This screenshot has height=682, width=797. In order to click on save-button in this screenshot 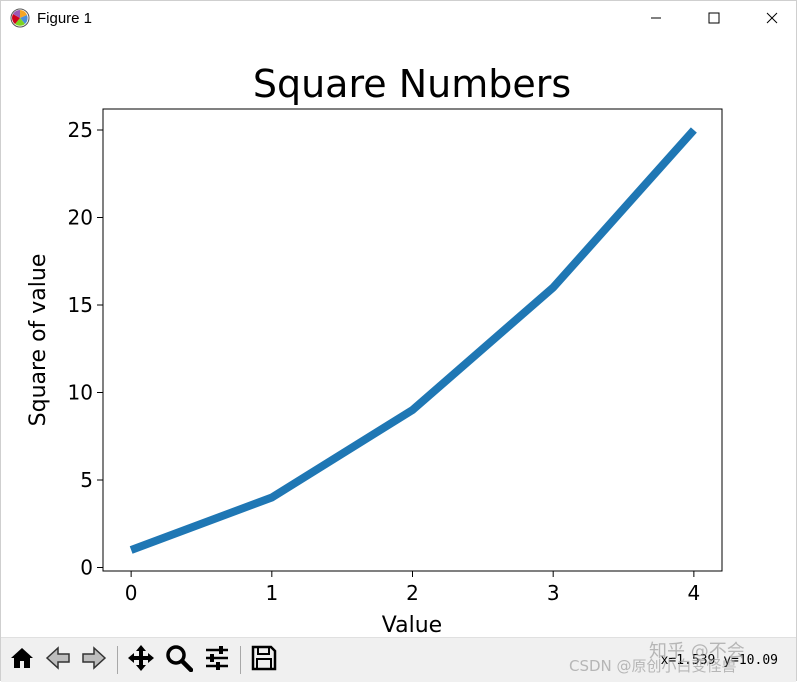, I will do `click(264, 660)`.